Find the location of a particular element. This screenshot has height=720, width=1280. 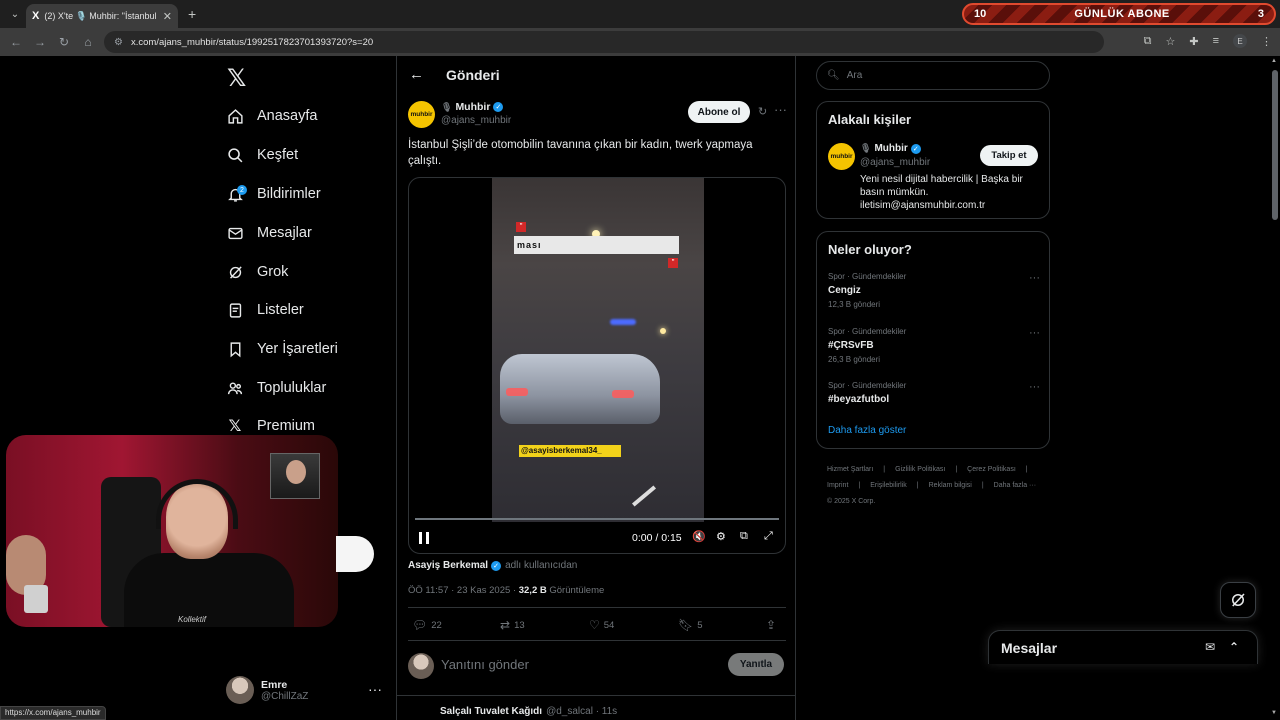

bookmark-button: 🔖︎ 5 is located at coordinates (690, 625).